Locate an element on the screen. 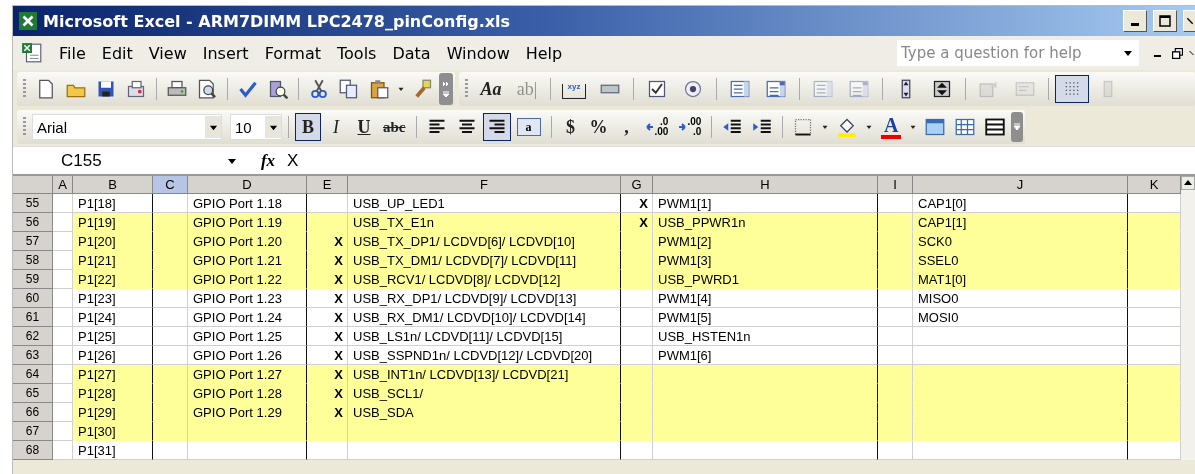  table-cell: MOSI0 is located at coordinates (1020, 317).